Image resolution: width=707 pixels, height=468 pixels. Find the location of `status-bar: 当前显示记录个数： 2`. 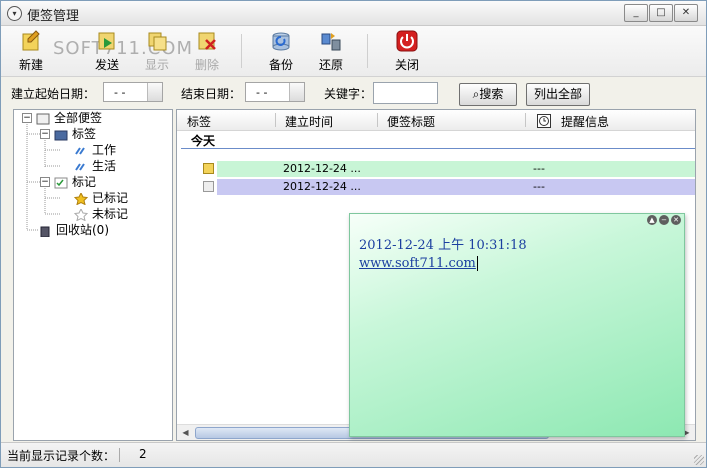

status-bar: 当前显示记录个数： 2 is located at coordinates (353, 454).